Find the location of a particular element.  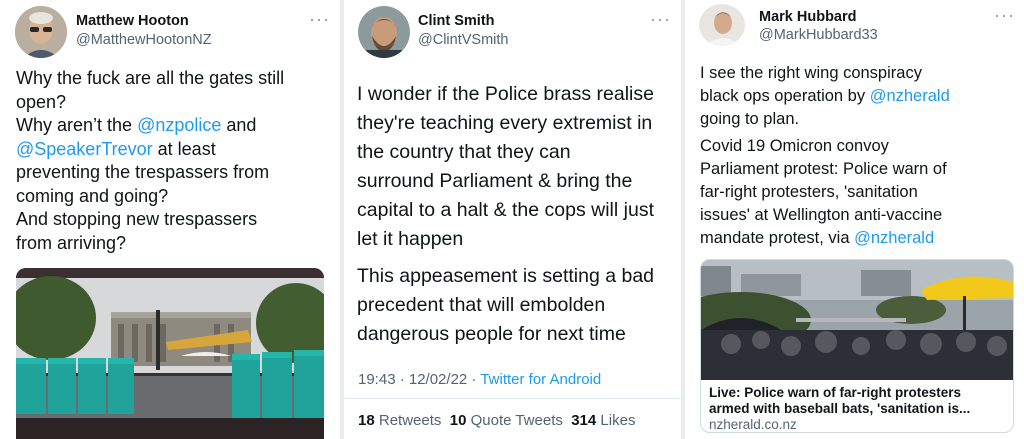

card-domain: nzherald.co.nz is located at coordinates (753, 424).